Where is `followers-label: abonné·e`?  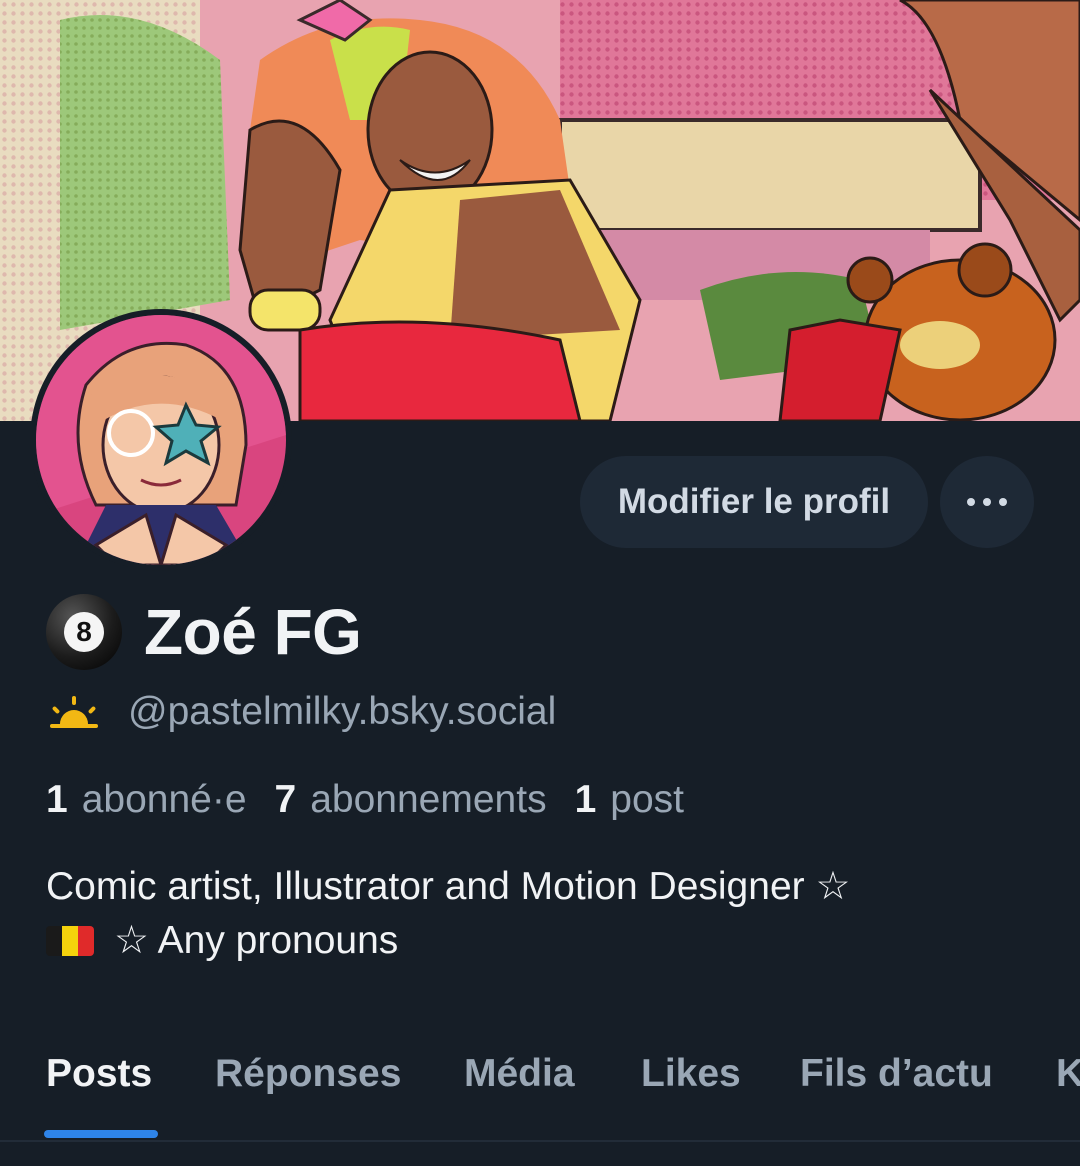 followers-label: abonné·e is located at coordinates (164, 799).